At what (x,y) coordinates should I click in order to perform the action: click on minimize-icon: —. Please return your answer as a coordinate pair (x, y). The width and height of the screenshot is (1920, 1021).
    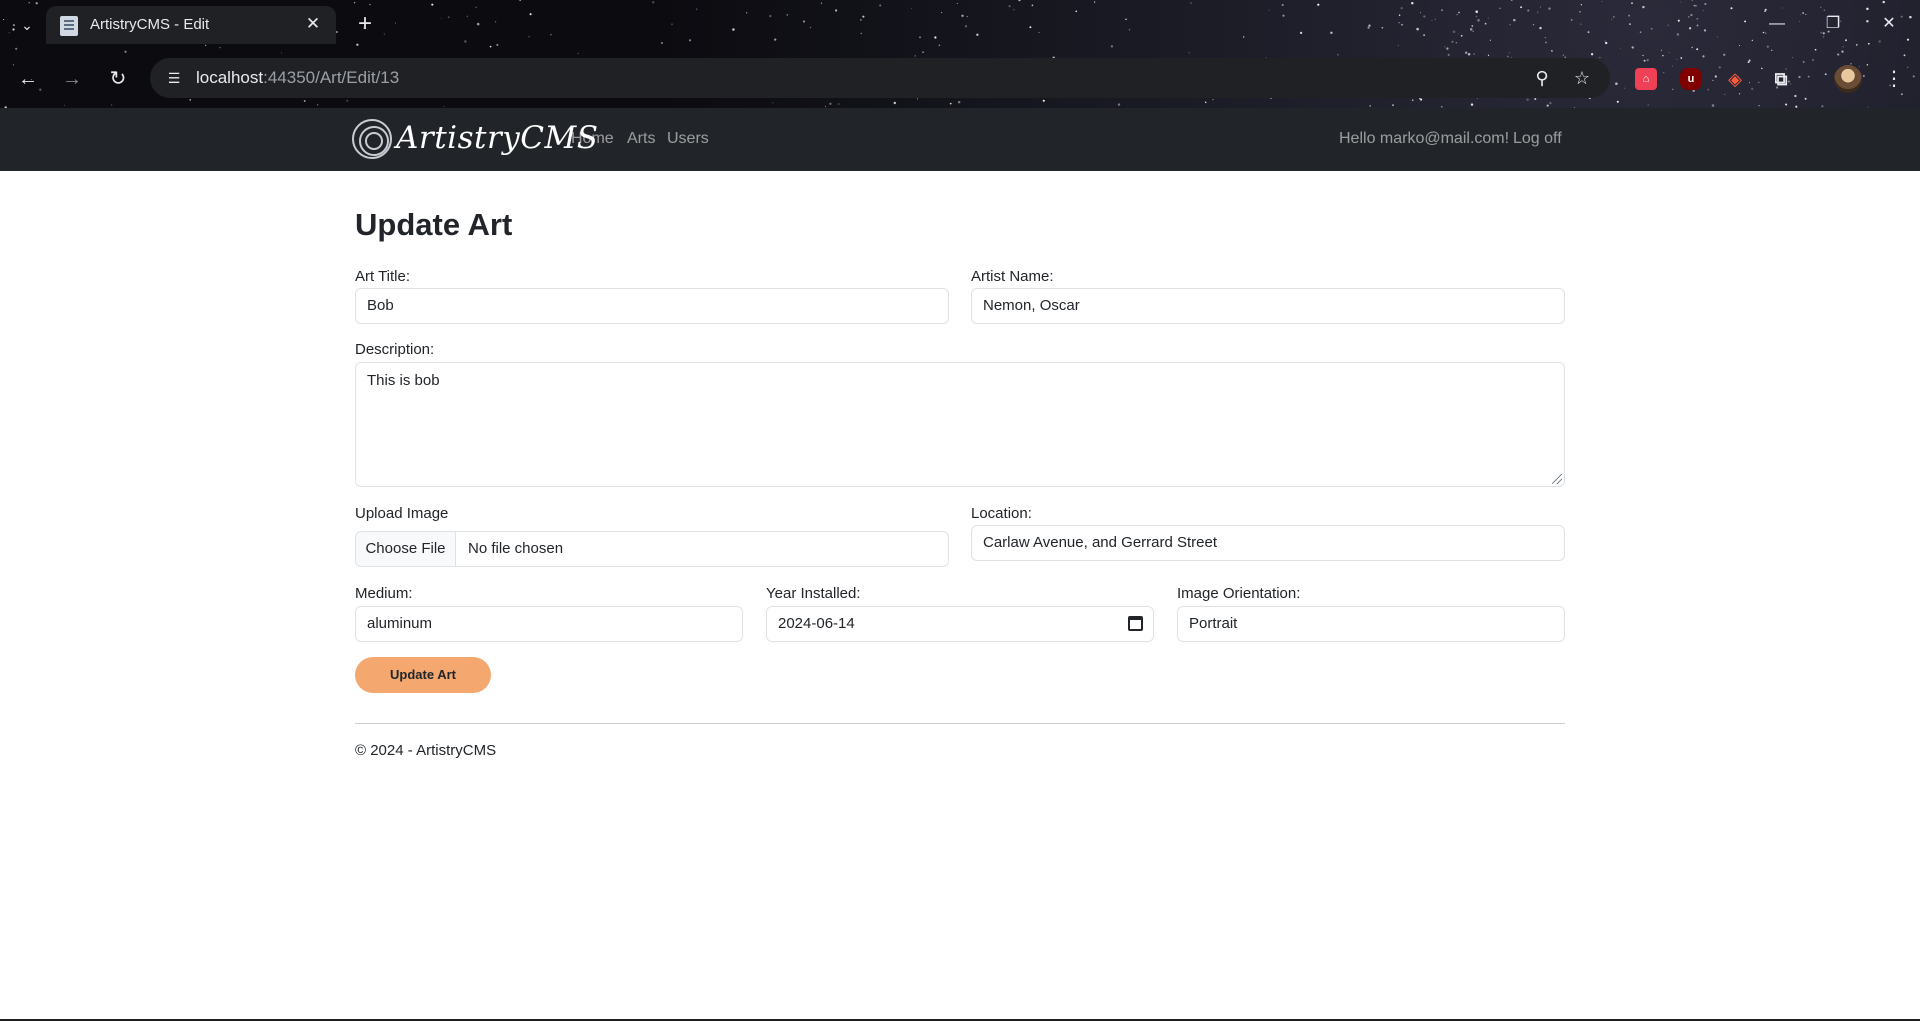
    Looking at the image, I should click on (1777, 24).